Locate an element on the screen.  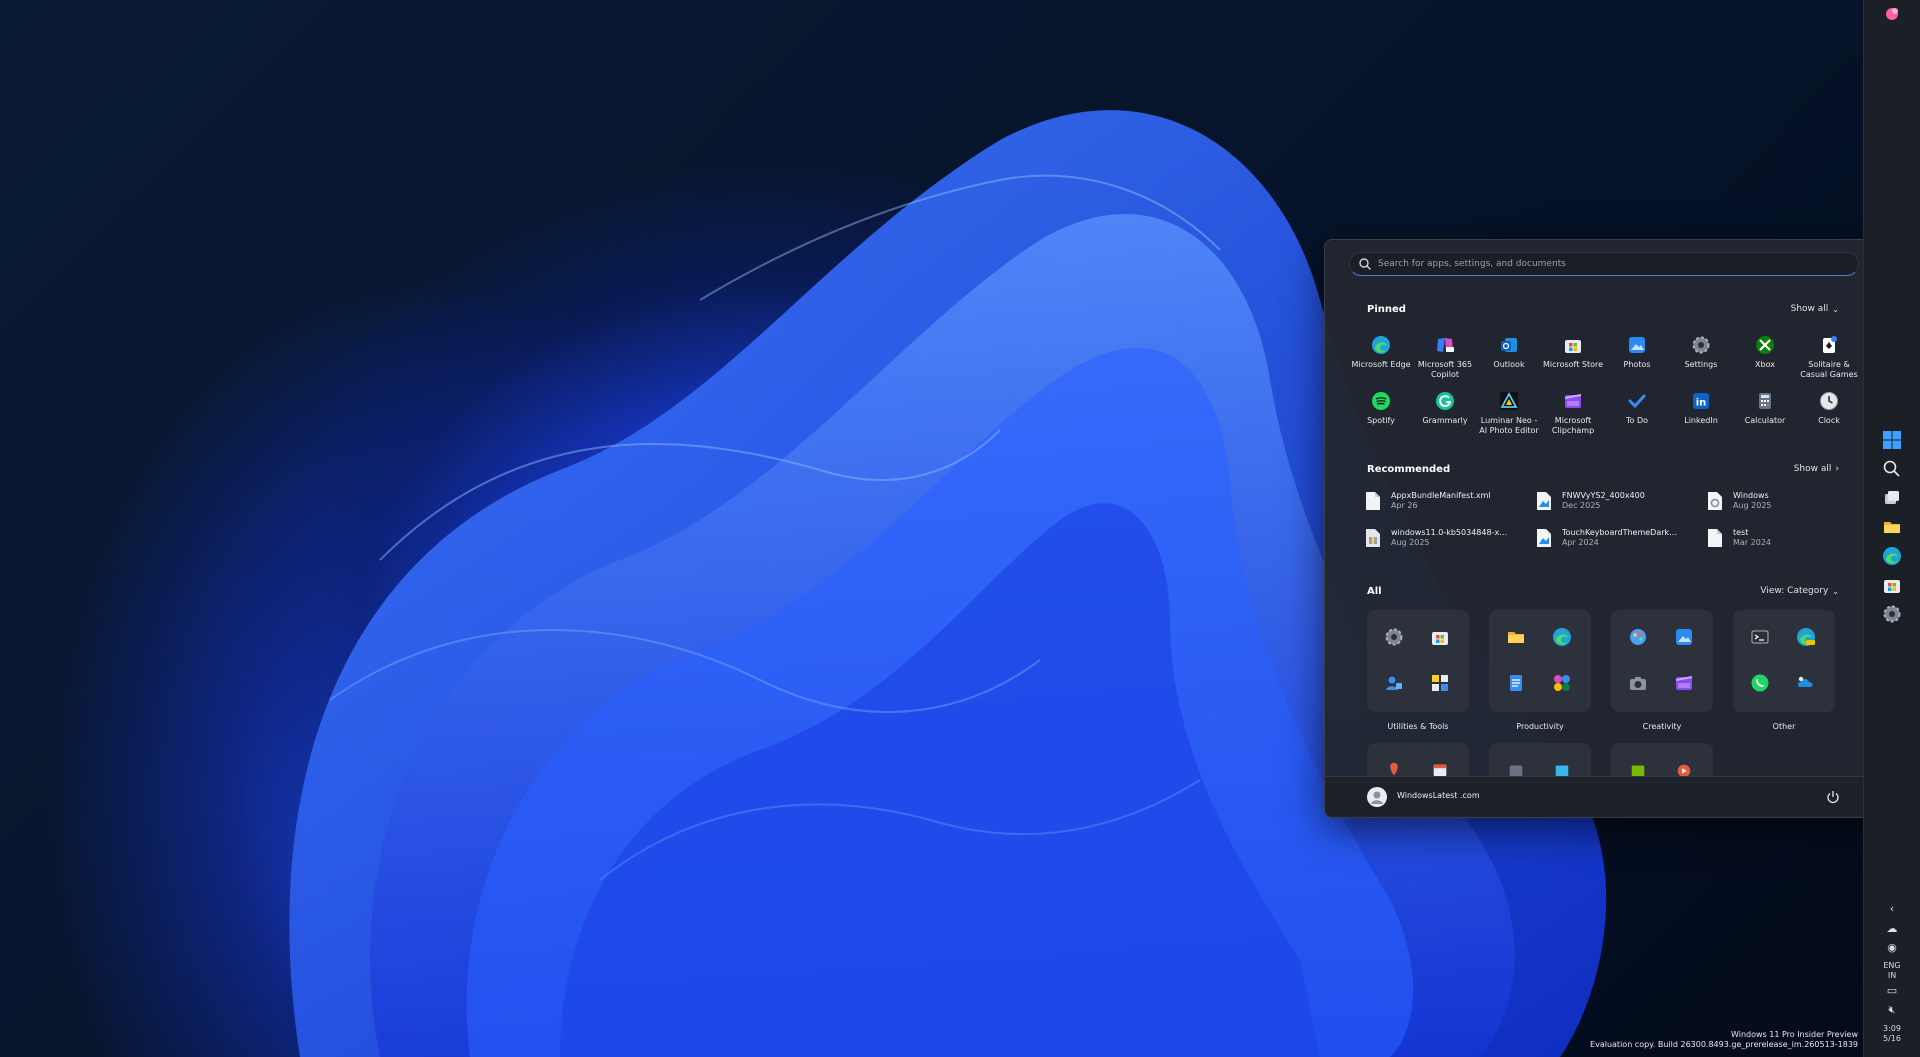
office-apps-icon is located at coordinates (1562, 683).